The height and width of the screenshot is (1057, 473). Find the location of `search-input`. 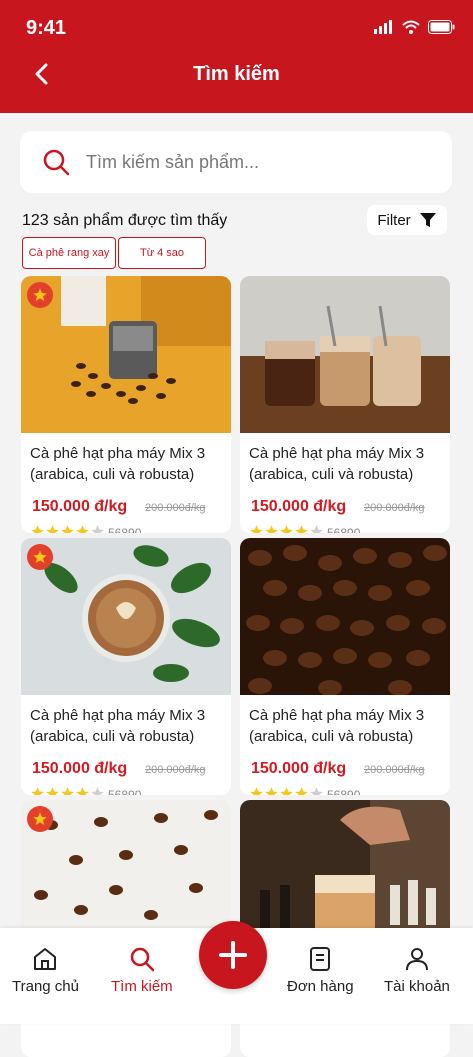

search-input is located at coordinates (251, 162).